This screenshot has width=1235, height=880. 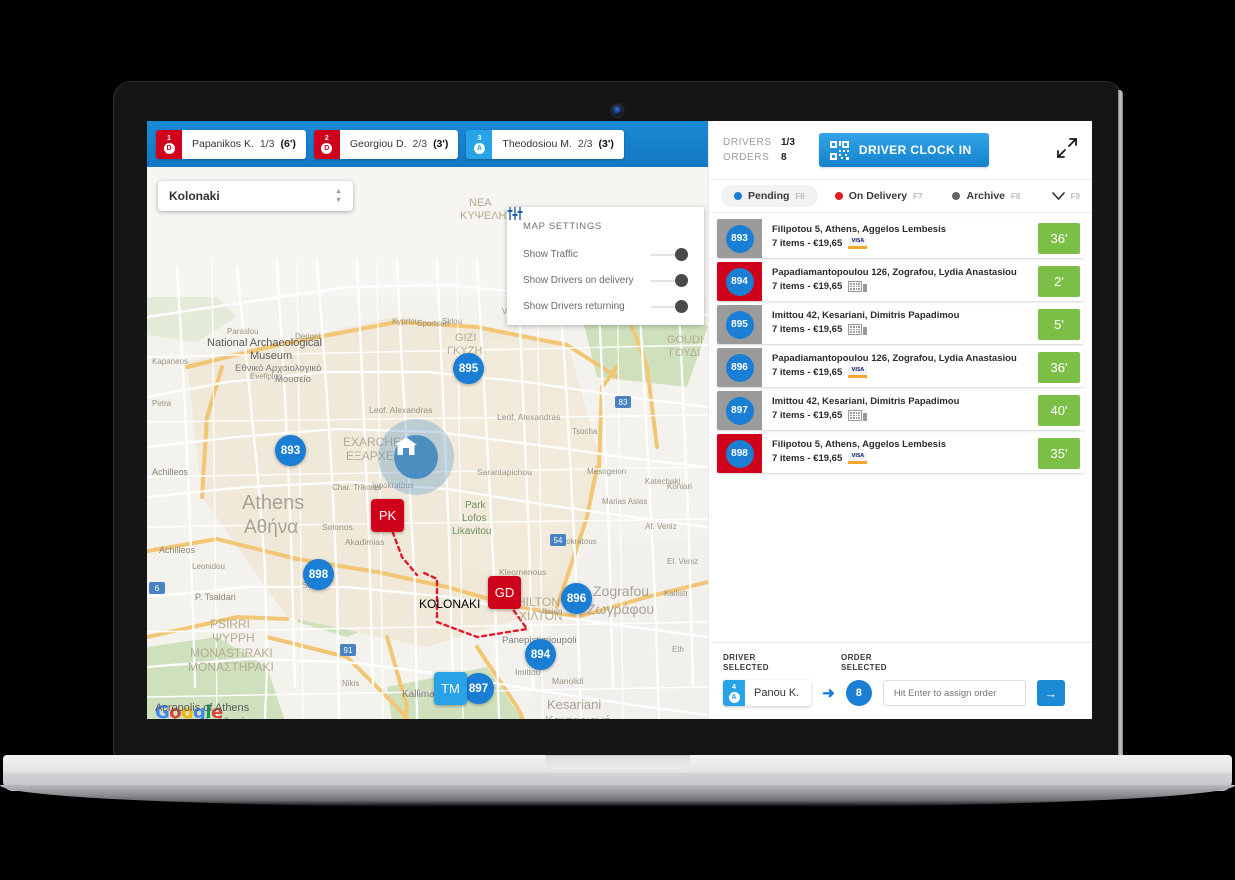 I want to click on map-label: Ilision, so click(x=552, y=611).